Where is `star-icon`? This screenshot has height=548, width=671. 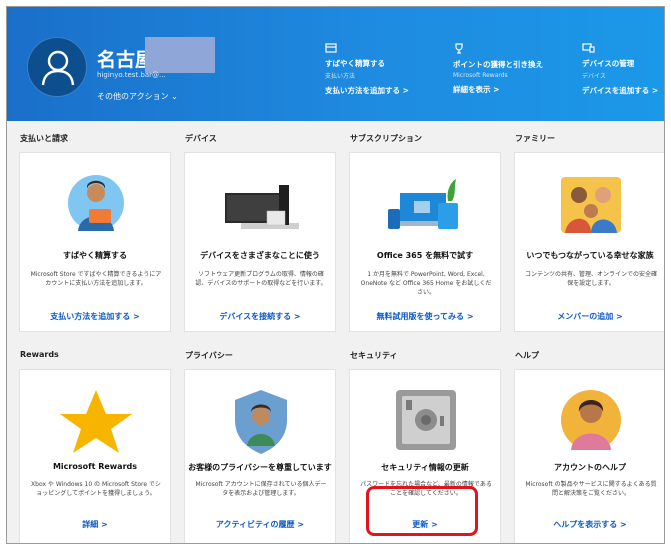 star-icon is located at coordinates (96, 421).